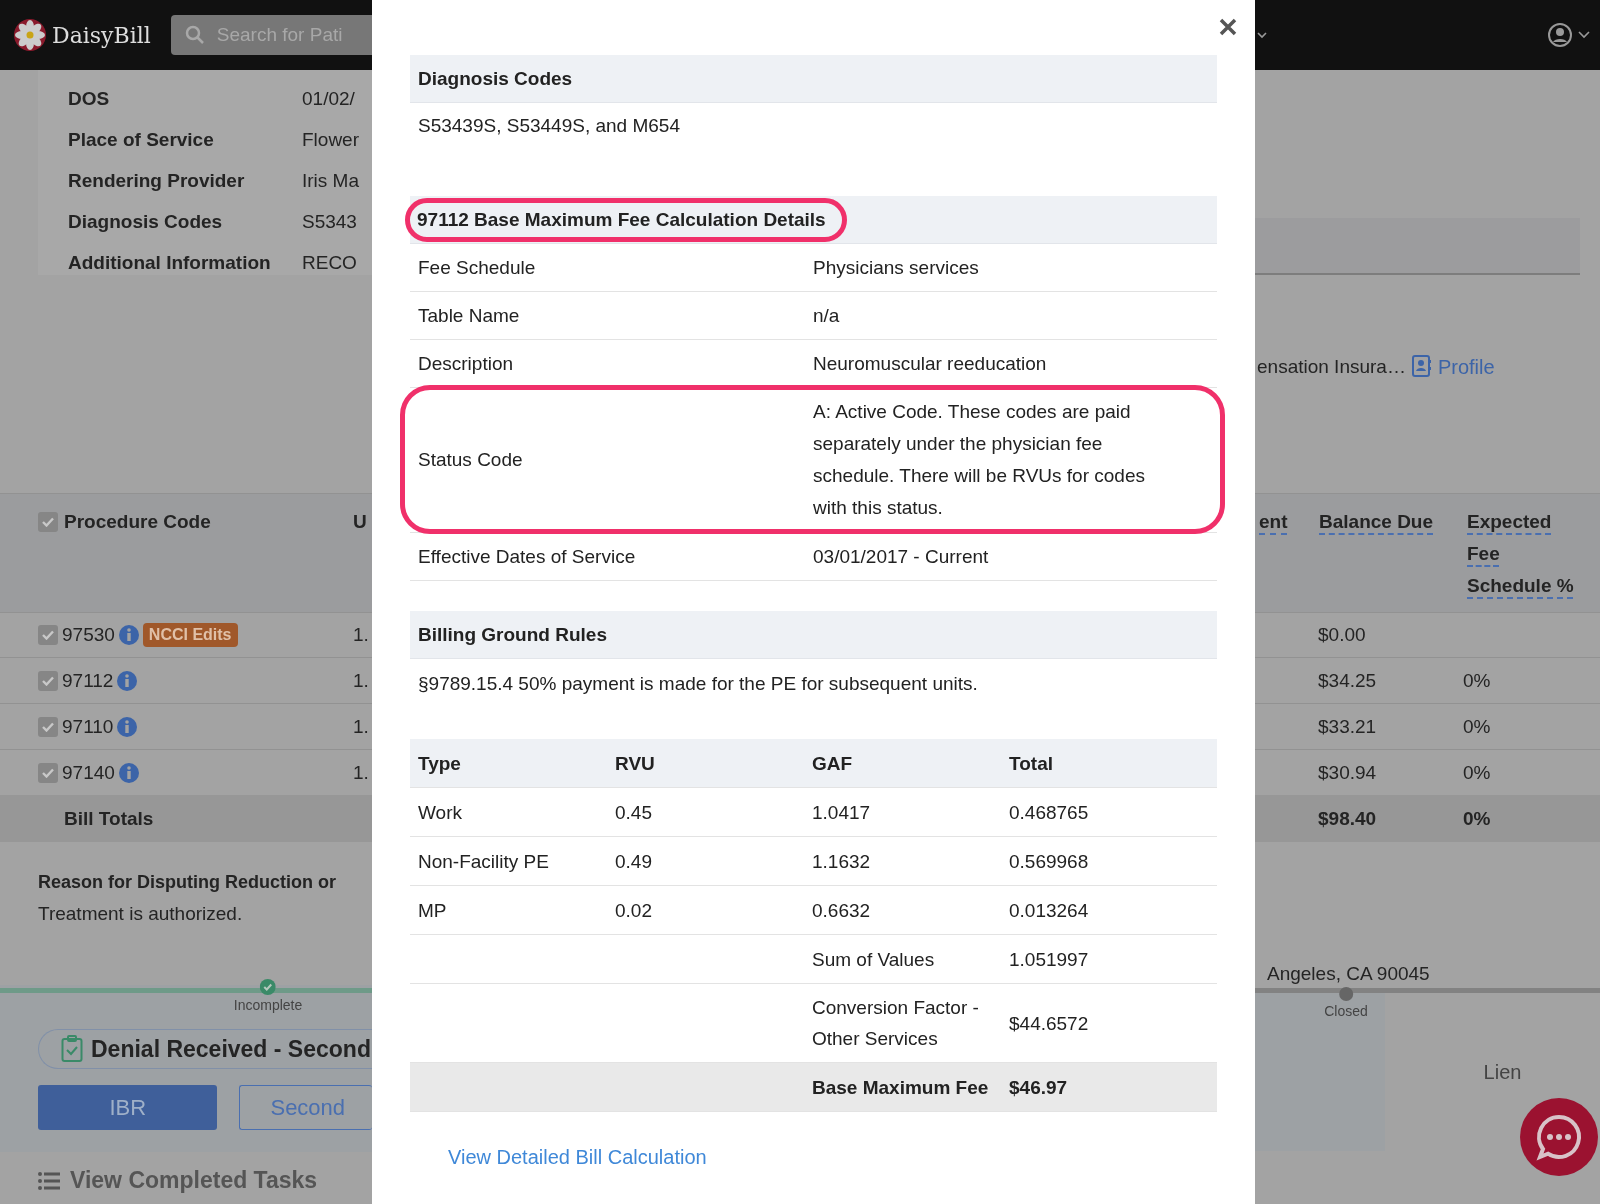 The width and height of the screenshot is (1600, 1204). I want to click on column-header: RVU, so click(635, 763).